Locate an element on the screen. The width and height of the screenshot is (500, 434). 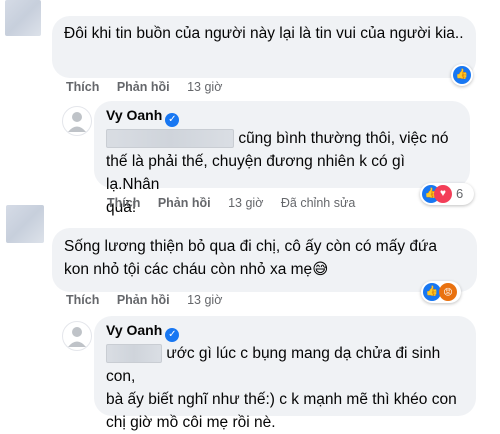
like-icon: 👍 is located at coordinates (462, 75).